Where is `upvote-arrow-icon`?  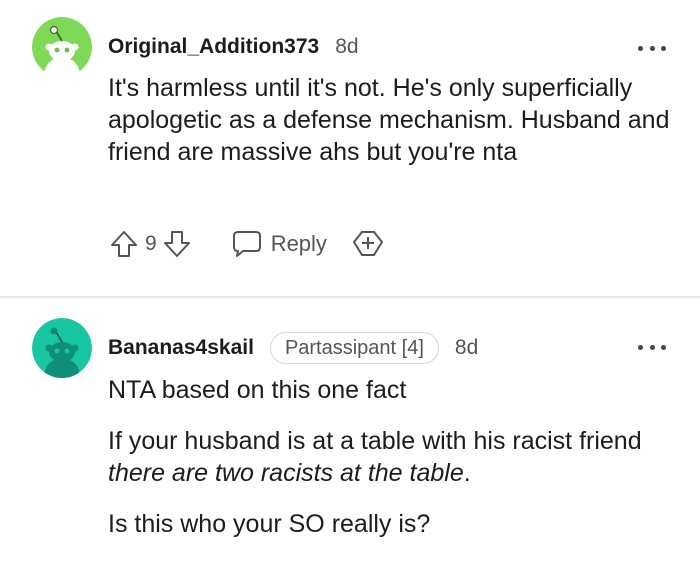
upvote-arrow-icon is located at coordinates (124, 244).